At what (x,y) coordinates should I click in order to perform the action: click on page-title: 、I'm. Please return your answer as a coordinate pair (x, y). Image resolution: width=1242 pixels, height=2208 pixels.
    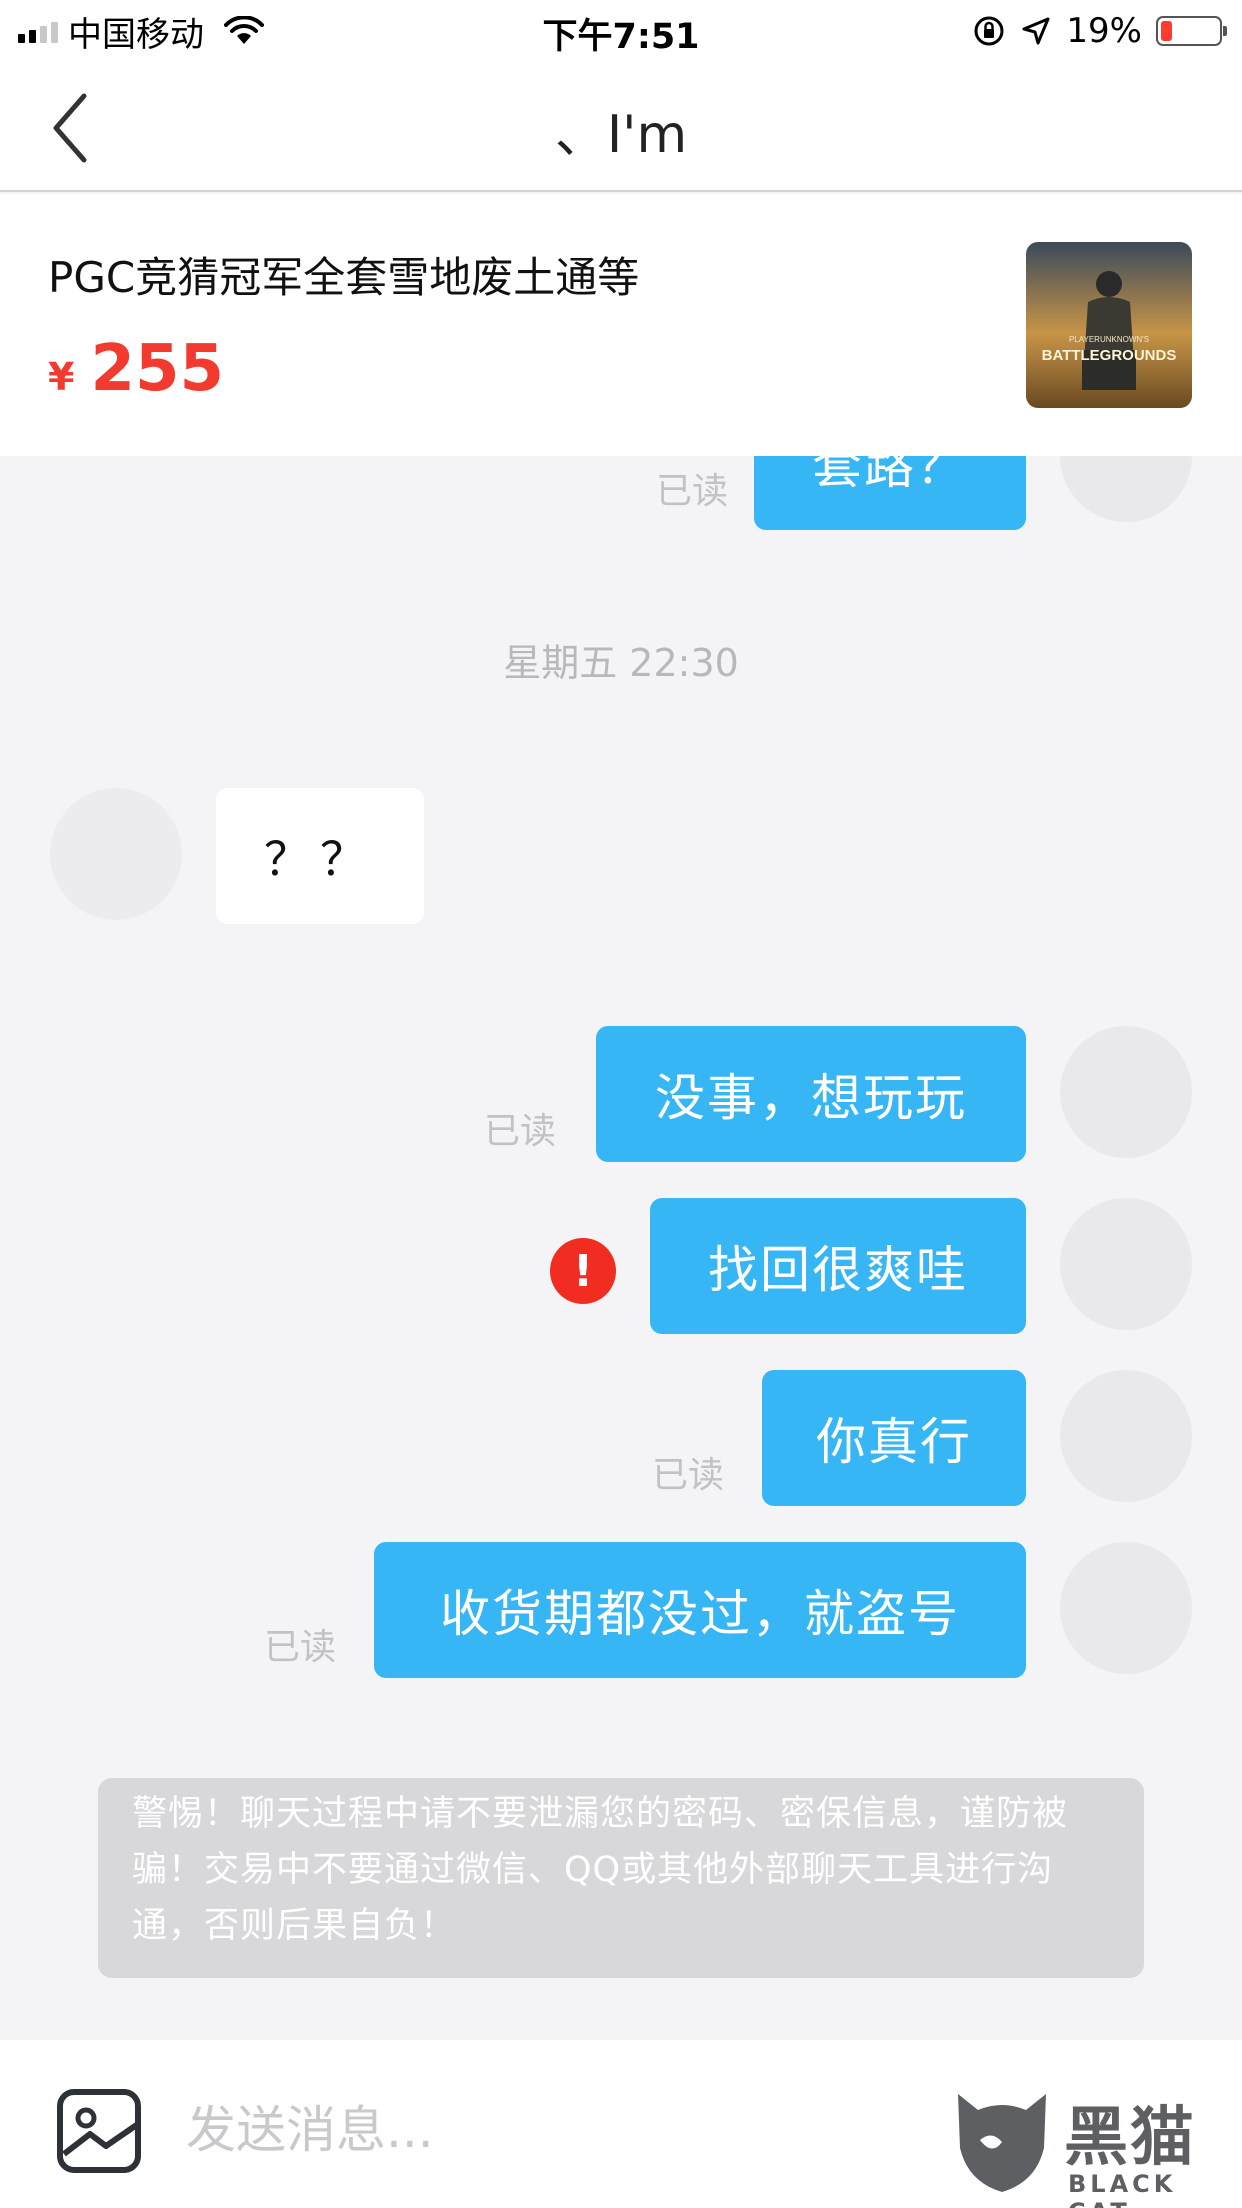
    Looking at the image, I should click on (621, 135).